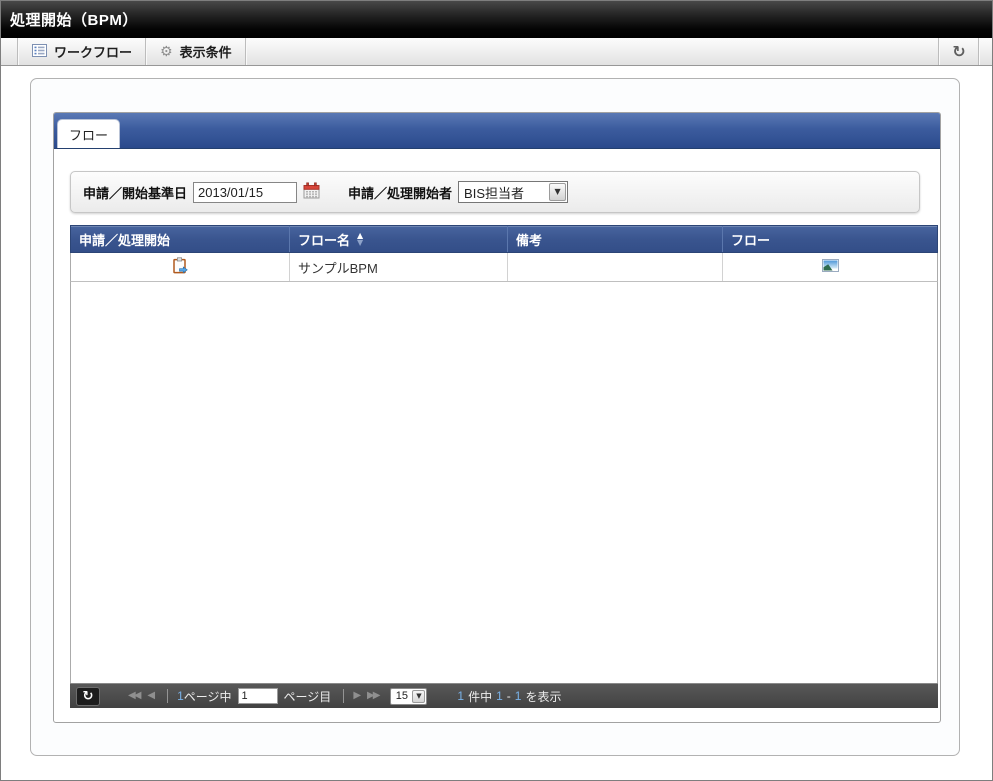 The width and height of the screenshot is (993, 781). Describe the element at coordinates (207, 696) in the screenshot. I see `pages-middle-label: ページ中` at that location.